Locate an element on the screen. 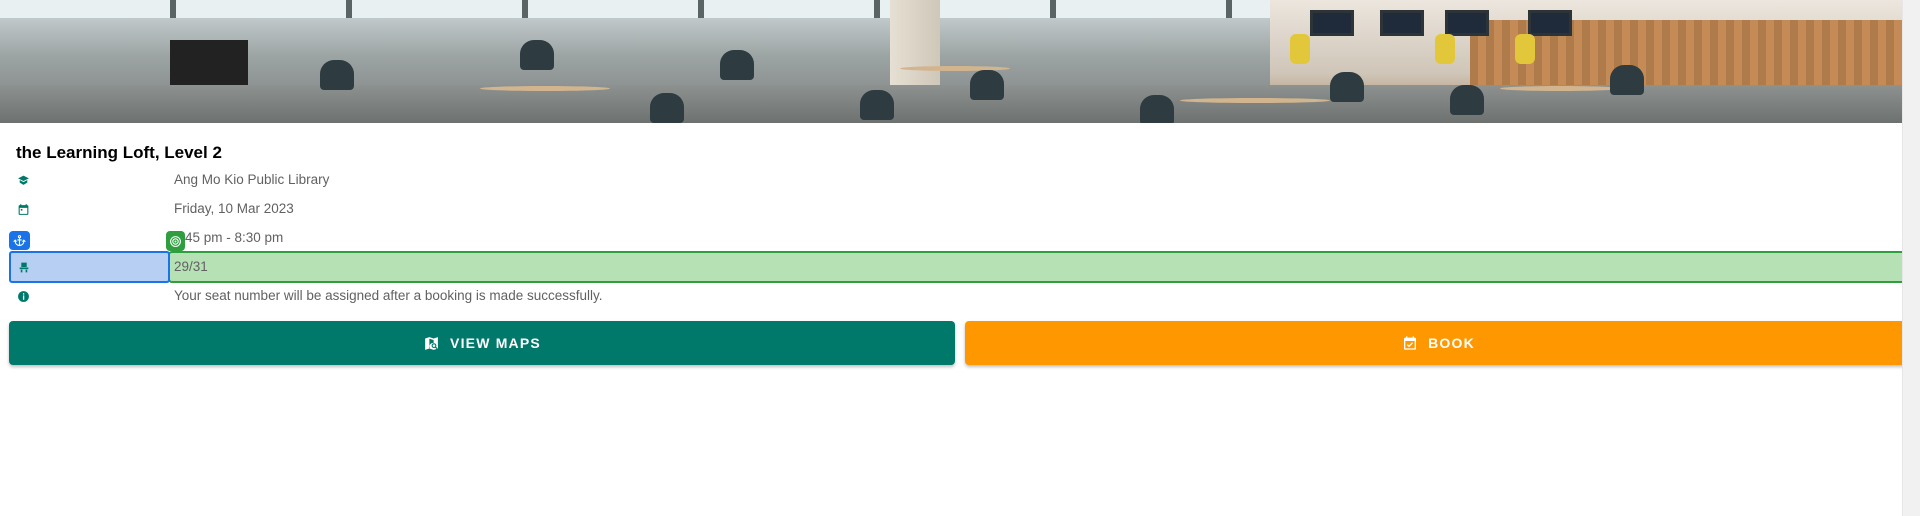  calendar-check-icon is located at coordinates (1410, 343).